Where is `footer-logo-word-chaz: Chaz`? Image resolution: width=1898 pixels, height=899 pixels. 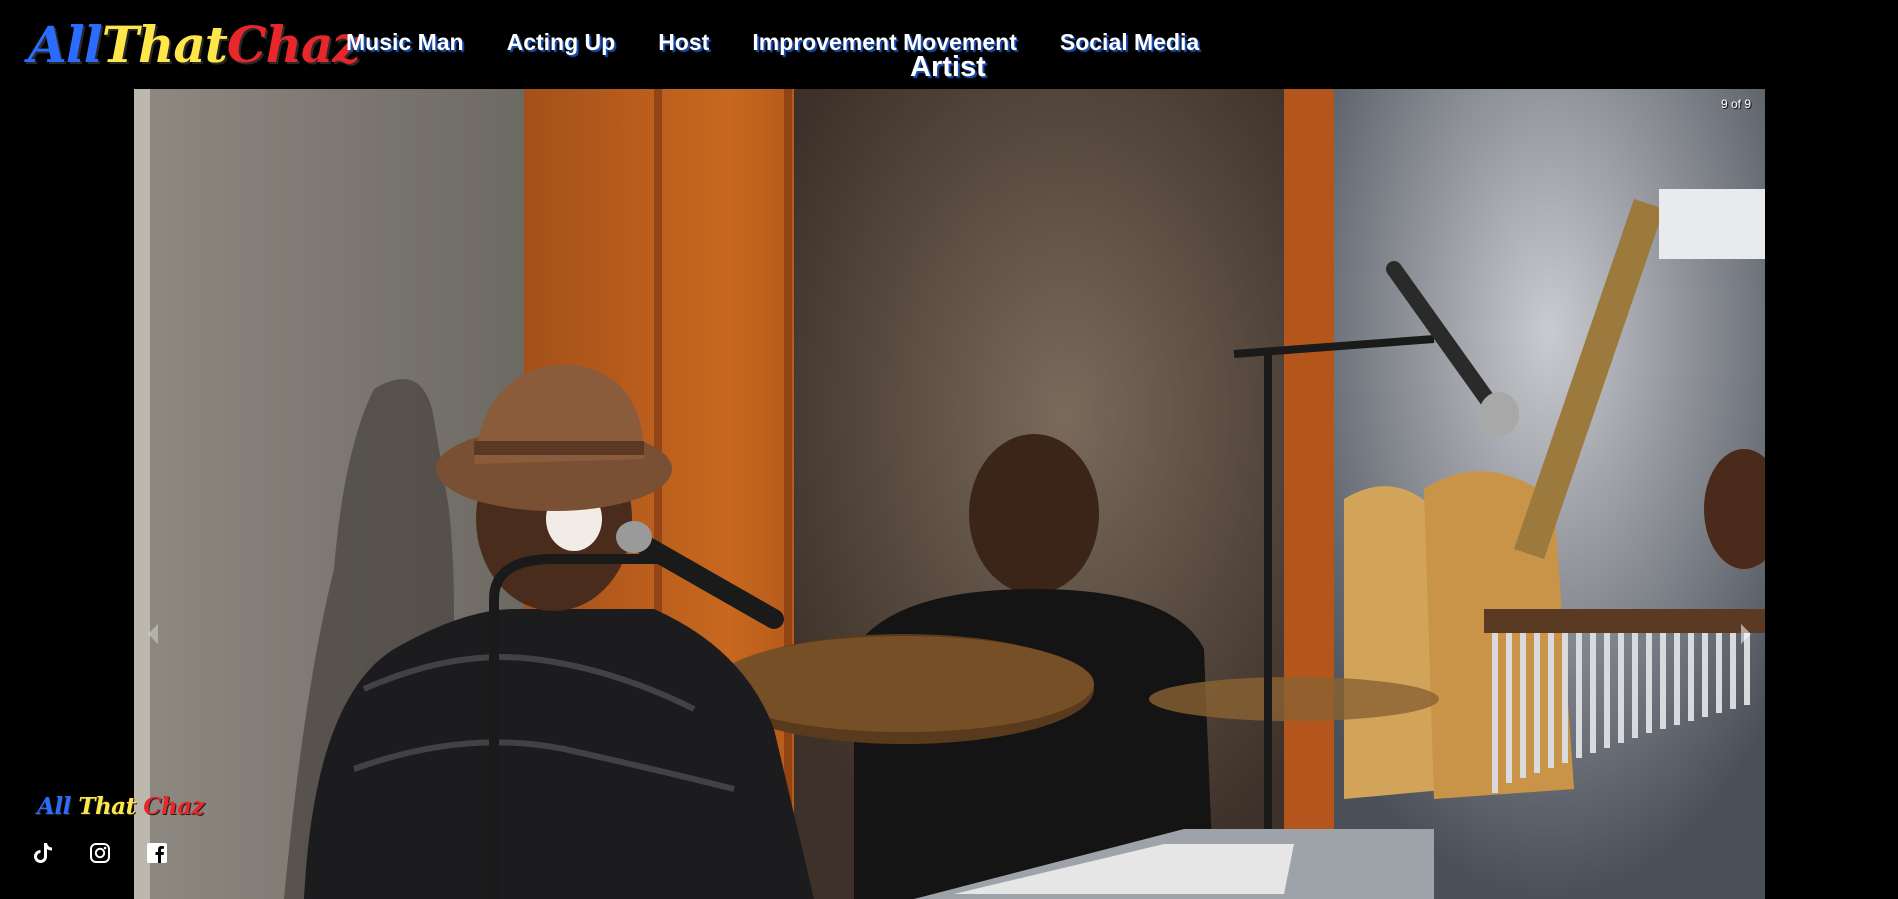
footer-logo-word-chaz: Chaz is located at coordinates (174, 806).